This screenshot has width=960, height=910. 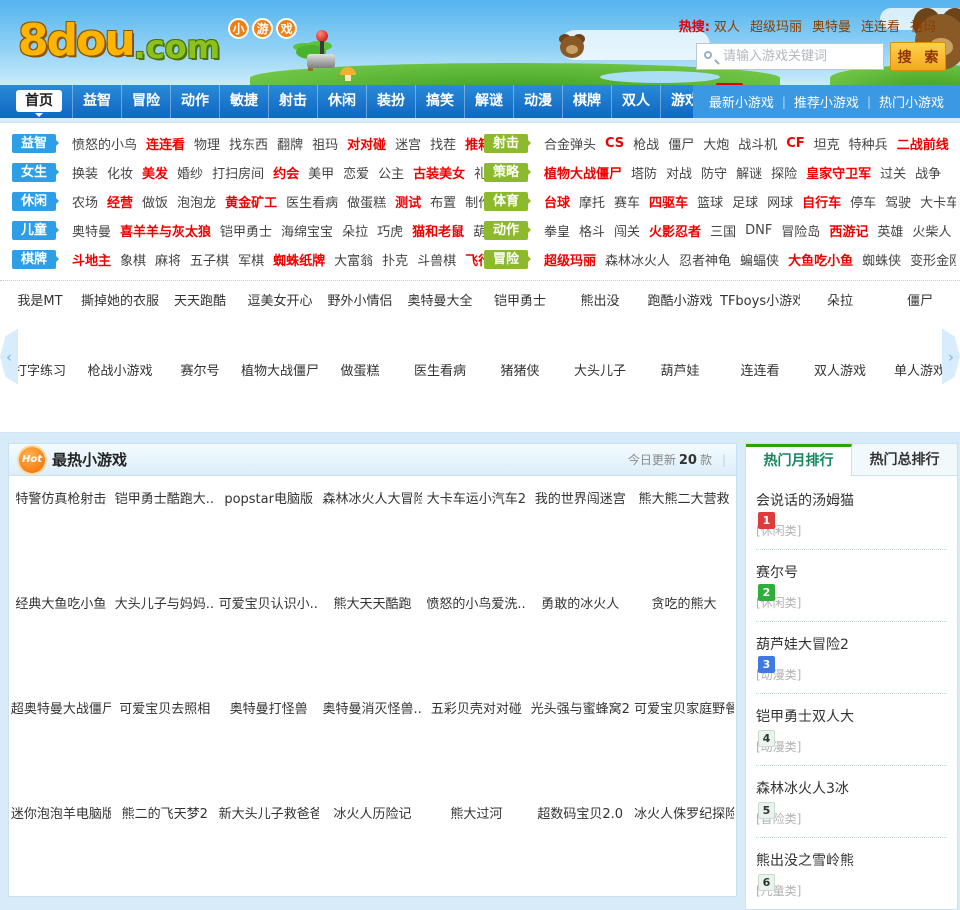 I want to click on category-link: 森林冰火人, so click(x=637, y=259).